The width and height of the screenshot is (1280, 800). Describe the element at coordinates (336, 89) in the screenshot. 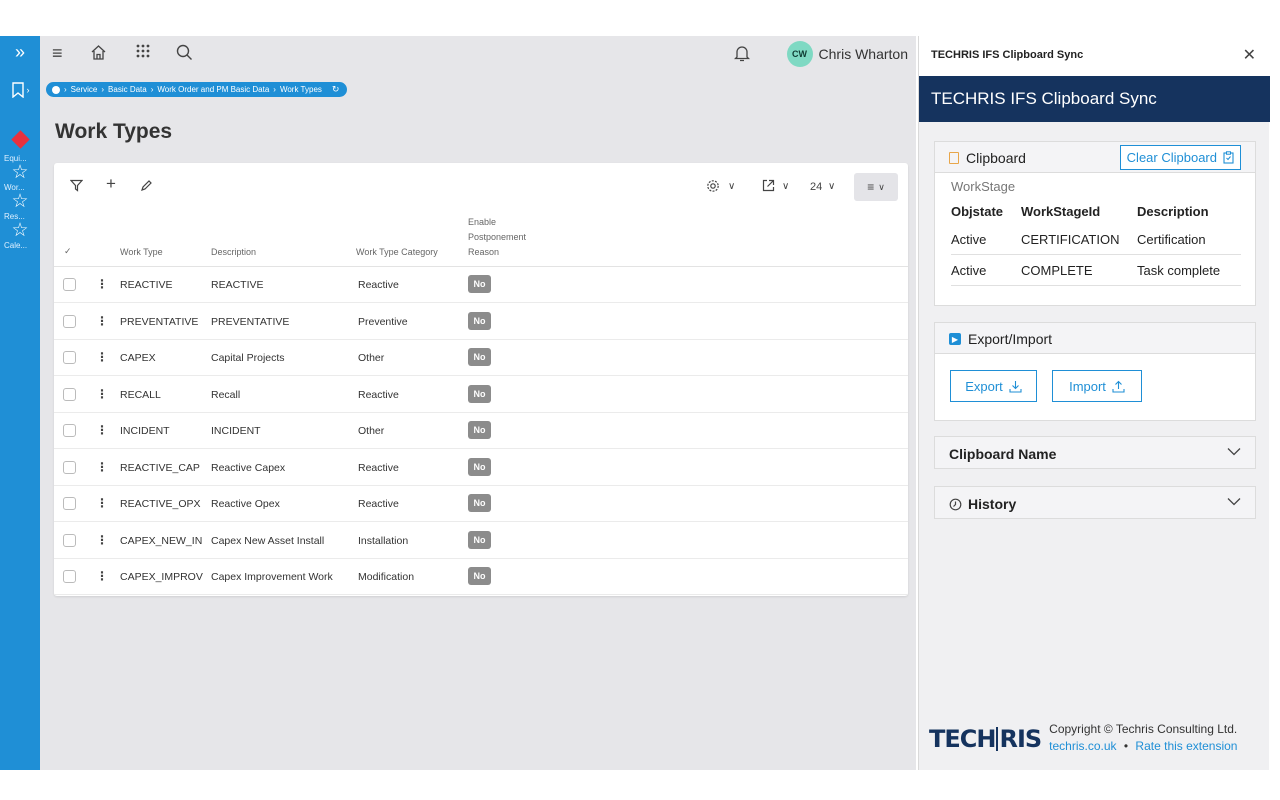

I see `refresh-icon: ↻` at that location.